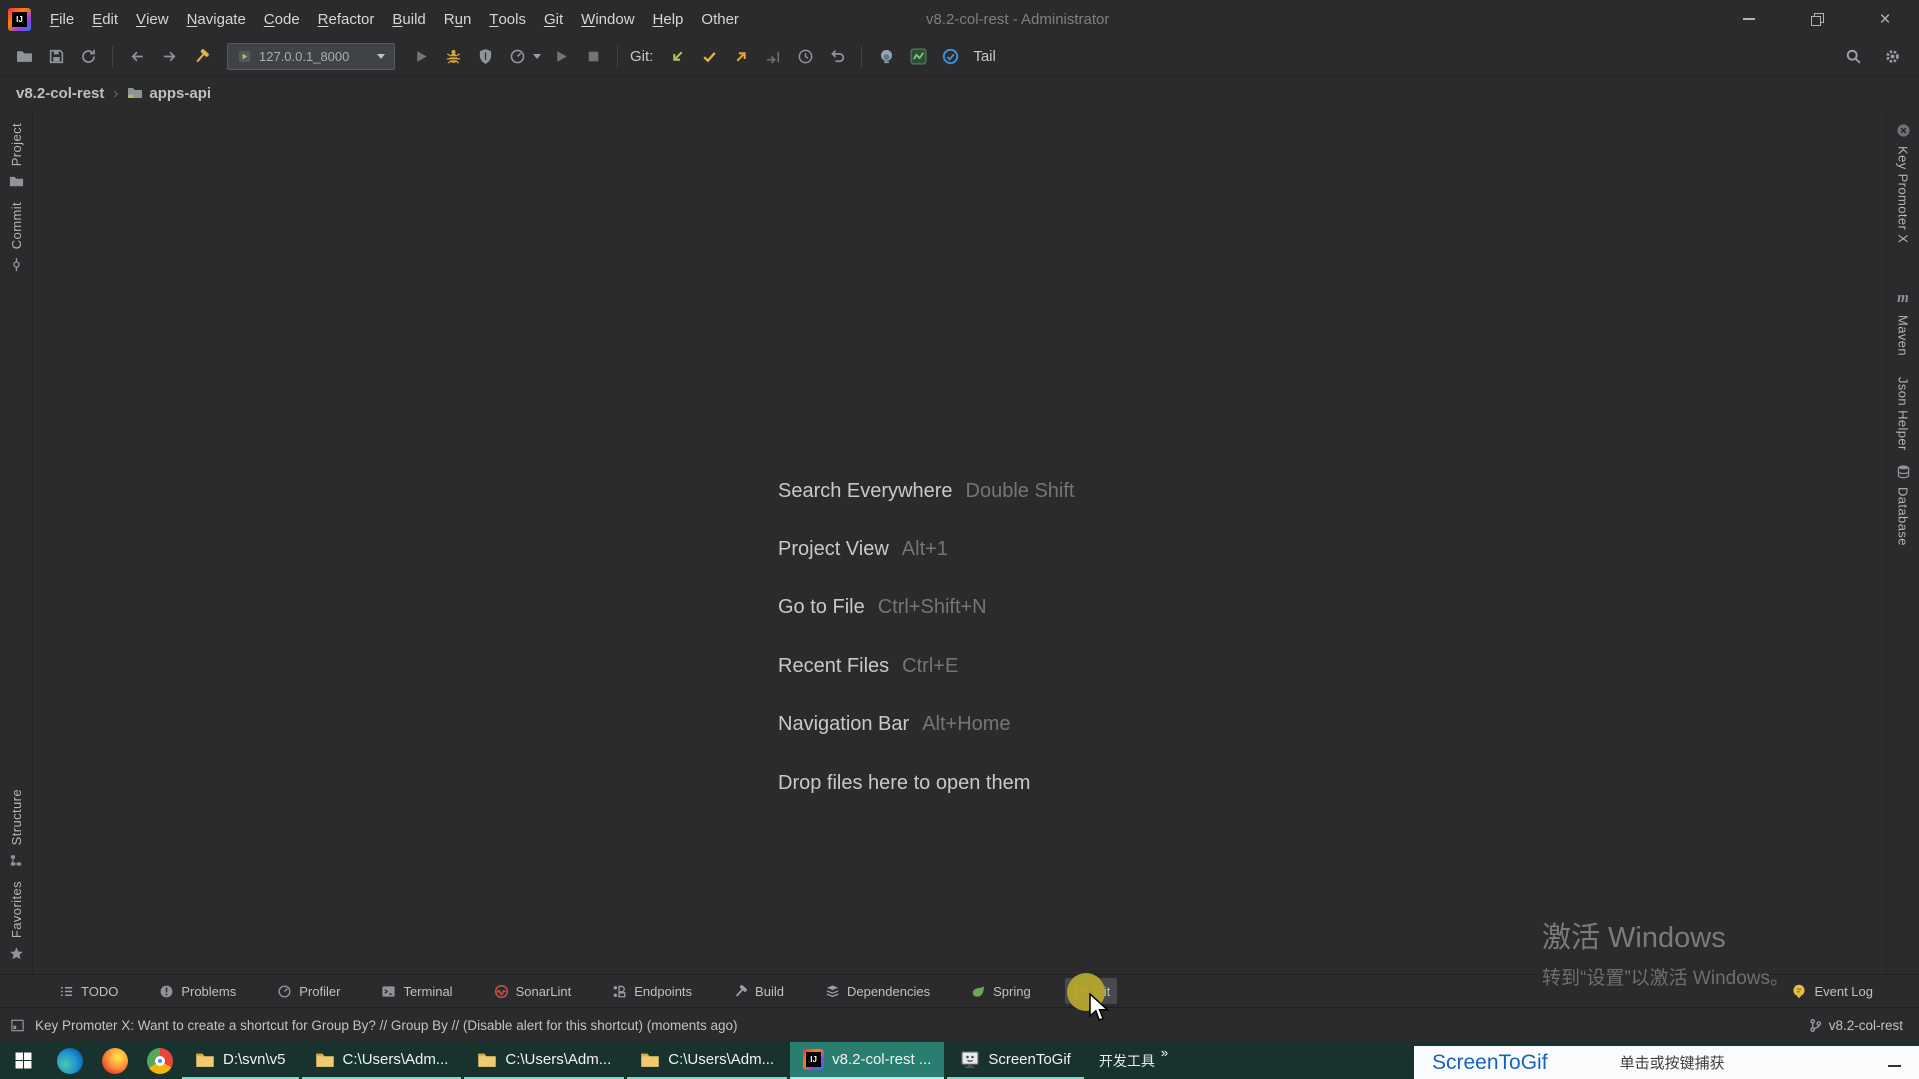 This screenshot has height=1079, width=1919. What do you see at coordinates (16, 237) in the screenshot?
I see `stripe-item-commit: Commit` at bounding box center [16, 237].